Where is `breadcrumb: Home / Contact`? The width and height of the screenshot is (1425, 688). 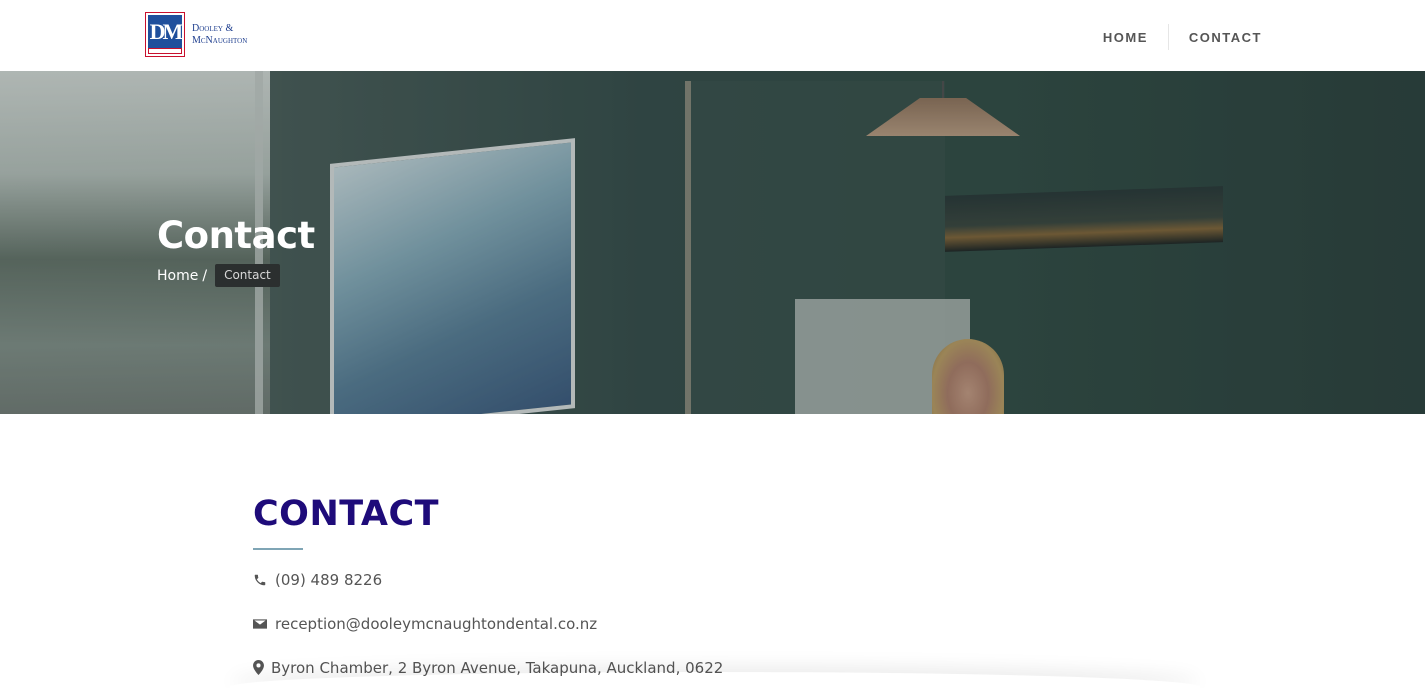 breadcrumb: Home / Contact is located at coordinates (218, 275).